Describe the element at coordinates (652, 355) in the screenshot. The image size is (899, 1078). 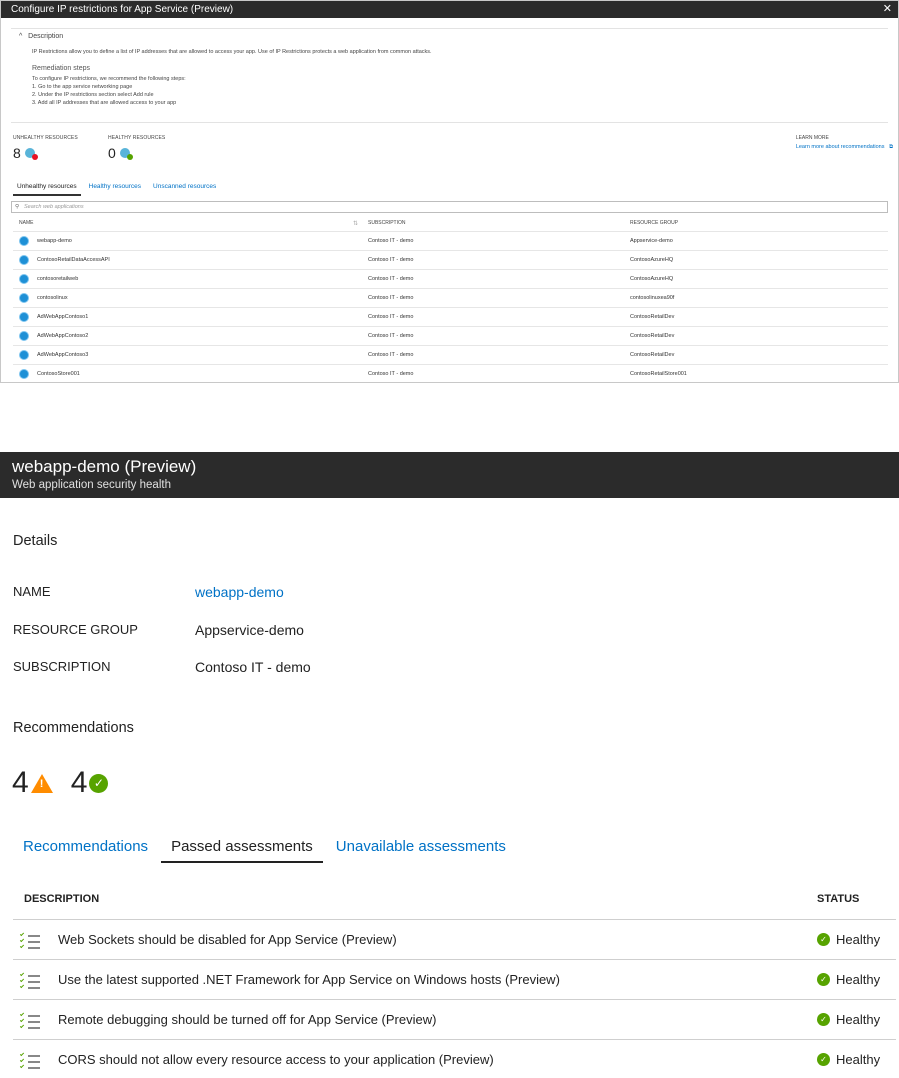
I see `resource-group-cell: ContosoRetailDev` at that location.